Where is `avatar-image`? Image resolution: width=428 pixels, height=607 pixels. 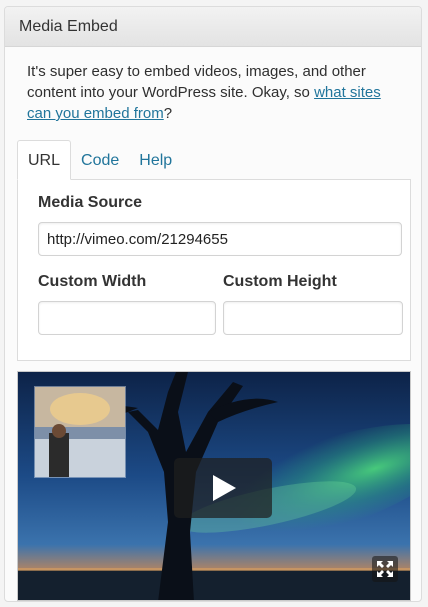 avatar-image is located at coordinates (80, 432).